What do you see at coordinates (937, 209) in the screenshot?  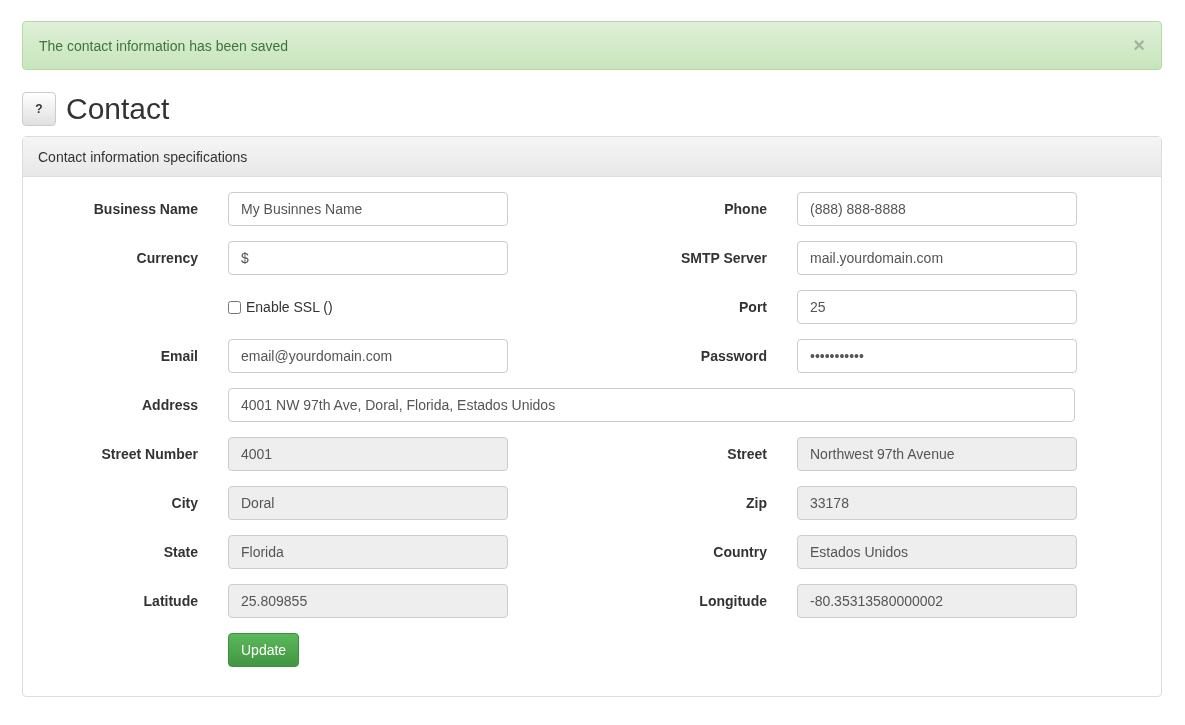 I see `text-field: (888) 888-8888` at bounding box center [937, 209].